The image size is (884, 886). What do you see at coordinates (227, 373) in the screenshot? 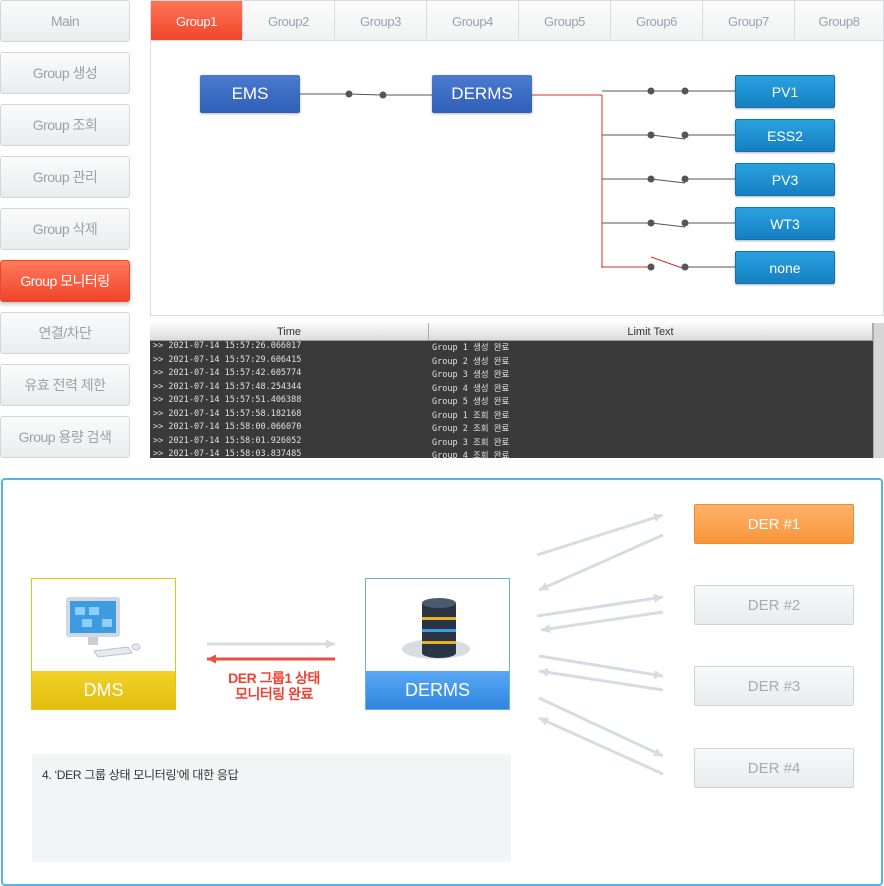
I see `log-cell-time: >> 2021-07-14 15:57:42.605774` at bounding box center [227, 373].